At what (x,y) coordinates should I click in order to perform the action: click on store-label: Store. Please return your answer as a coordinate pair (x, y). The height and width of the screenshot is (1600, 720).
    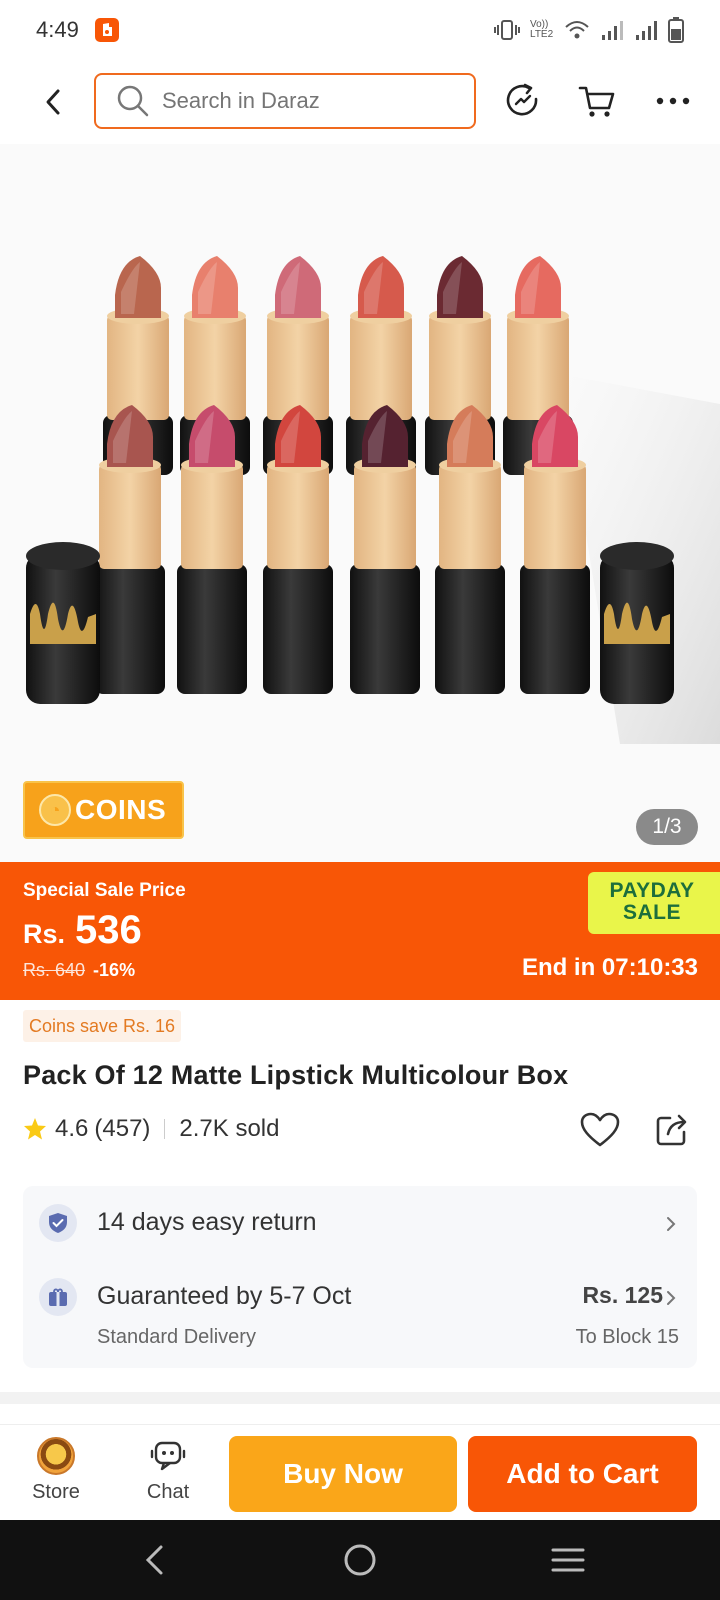
    Looking at the image, I should click on (56, 1492).